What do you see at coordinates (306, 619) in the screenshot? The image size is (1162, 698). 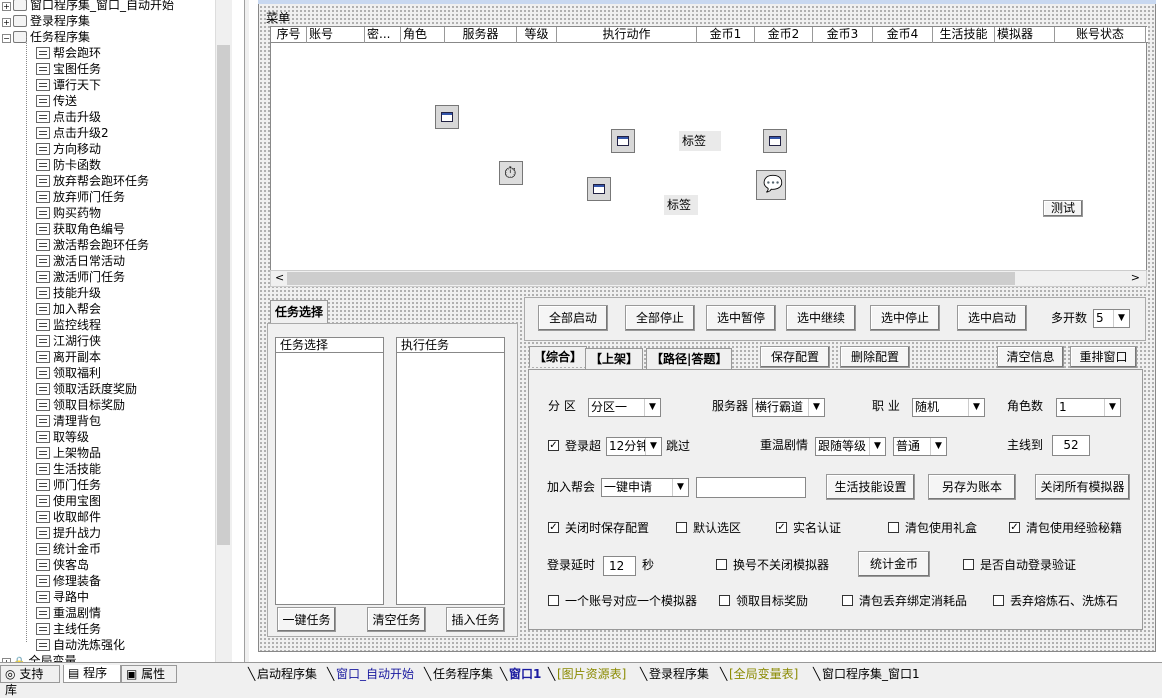 I see `one-key-task-button: 一键任务` at bounding box center [306, 619].